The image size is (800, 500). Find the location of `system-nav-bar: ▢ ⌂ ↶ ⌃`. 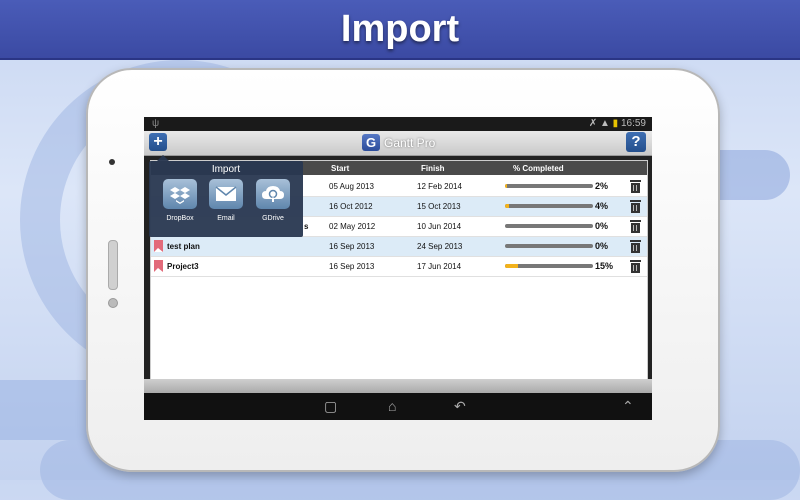

system-nav-bar: ▢ ⌂ ↶ ⌃ is located at coordinates (398, 406).